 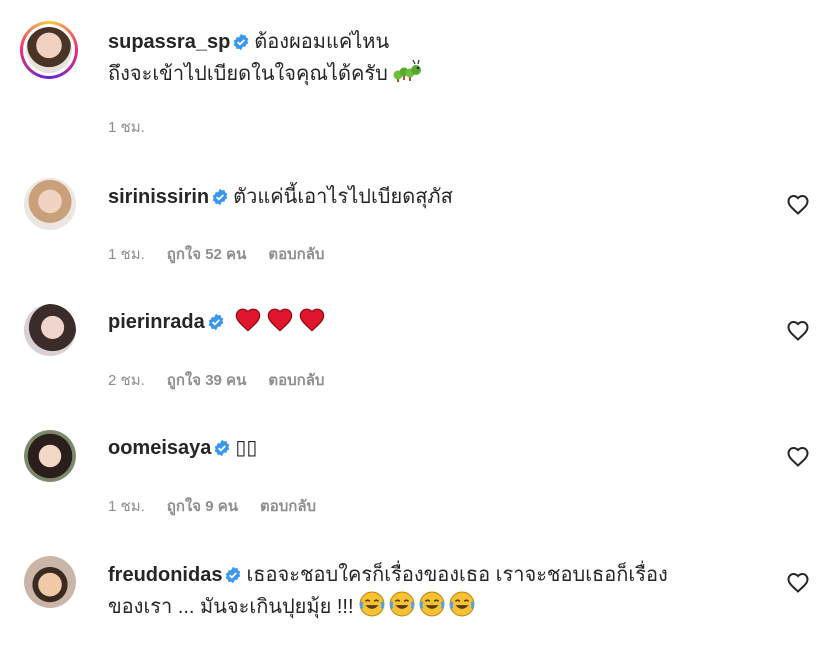 I want to click on comment-username: sirinissirin, so click(x=158, y=197).